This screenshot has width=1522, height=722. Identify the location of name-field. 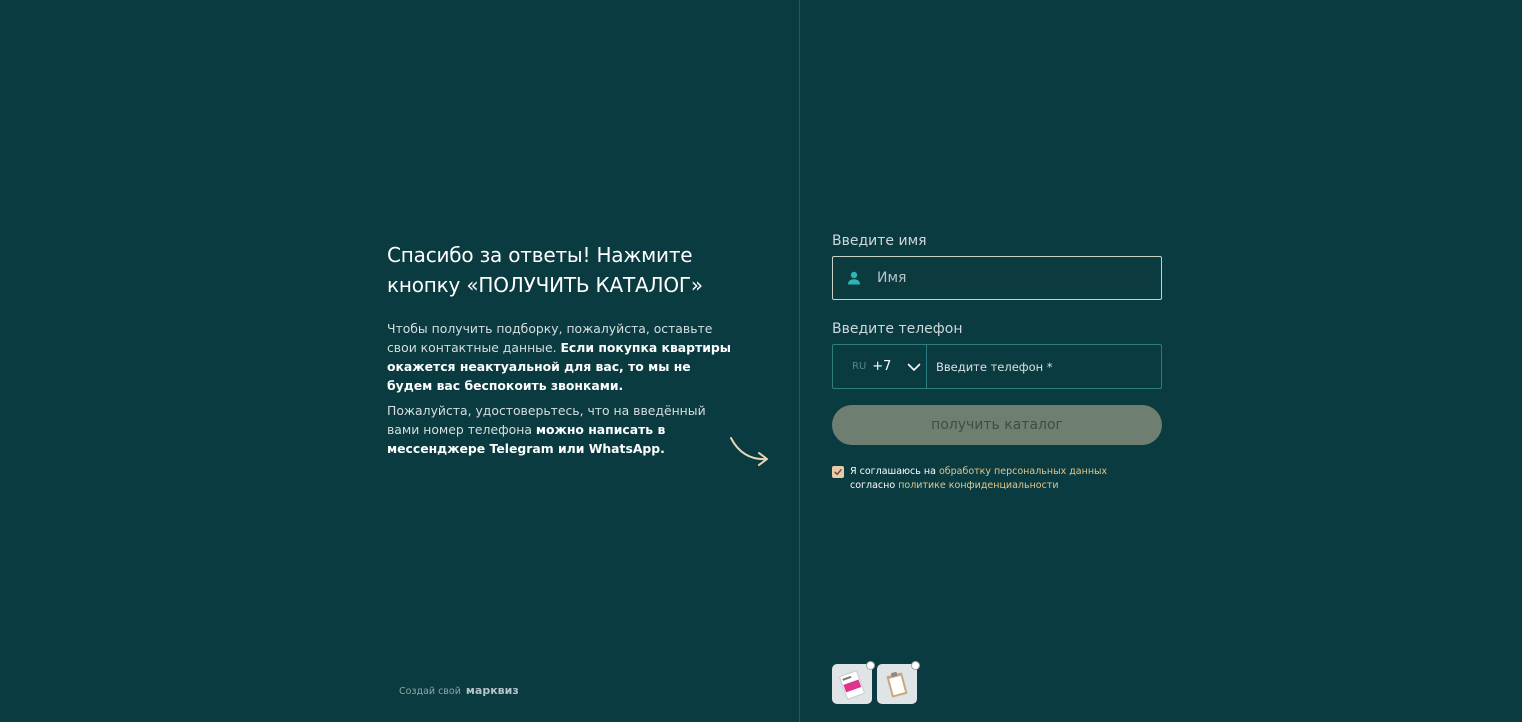
(997, 278).